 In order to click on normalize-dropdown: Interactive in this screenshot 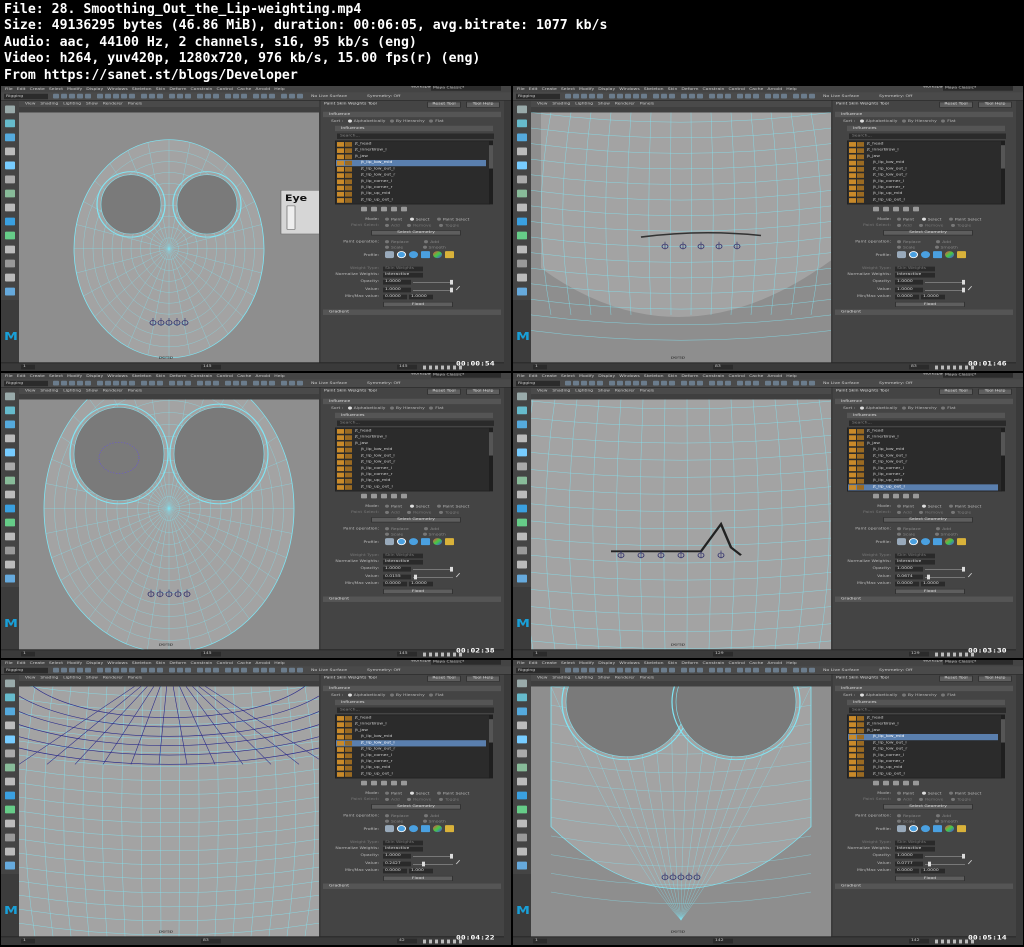, I will do `click(403, 849)`.